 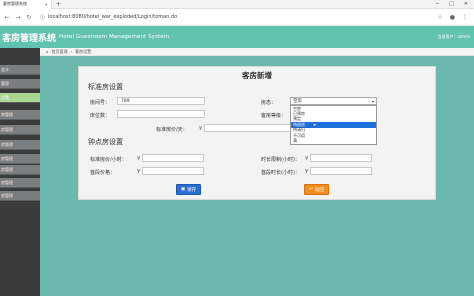 What do you see at coordinates (29, 38) in the screenshot?
I see `app-title: 客房管理系统` at bounding box center [29, 38].